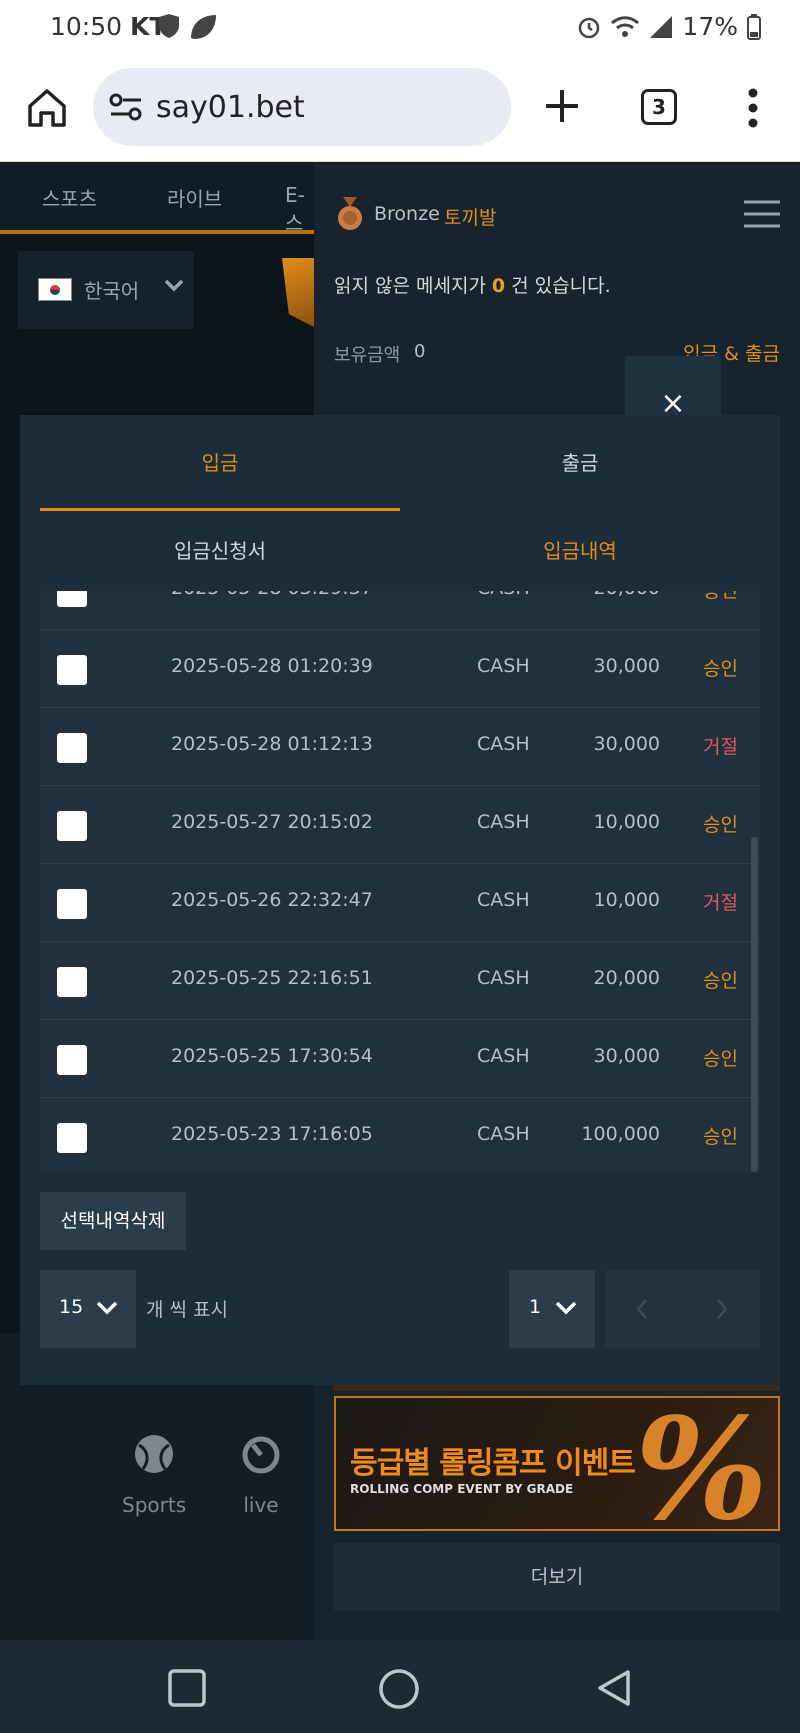  I want to click on subtab-deposit-history: 입금내역, so click(580, 551).